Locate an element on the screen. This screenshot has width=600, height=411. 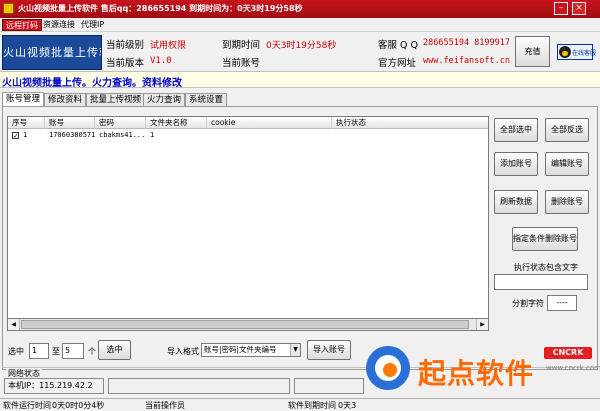
service-qq-value: 286655194 8199917 is located at coordinates (466, 43).